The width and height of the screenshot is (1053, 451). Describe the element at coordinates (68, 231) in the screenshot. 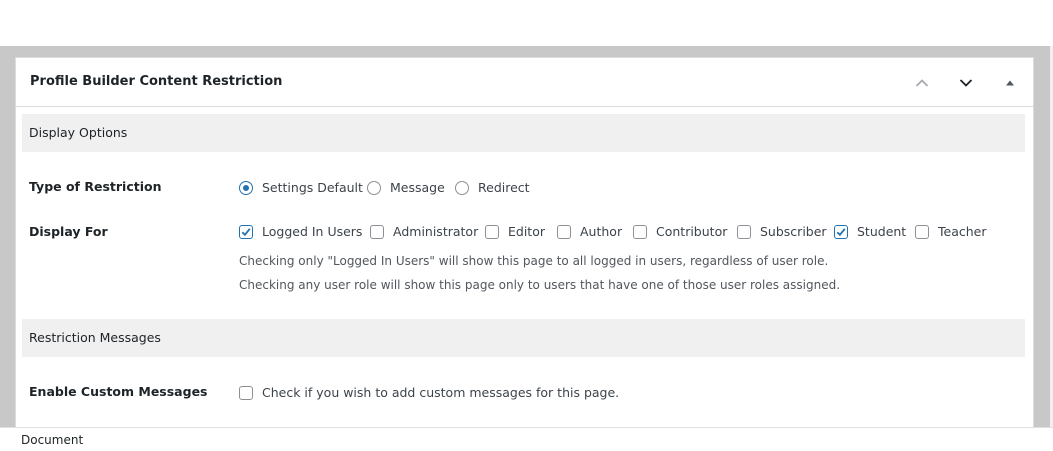

I see `display-for-label: Display For` at that location.